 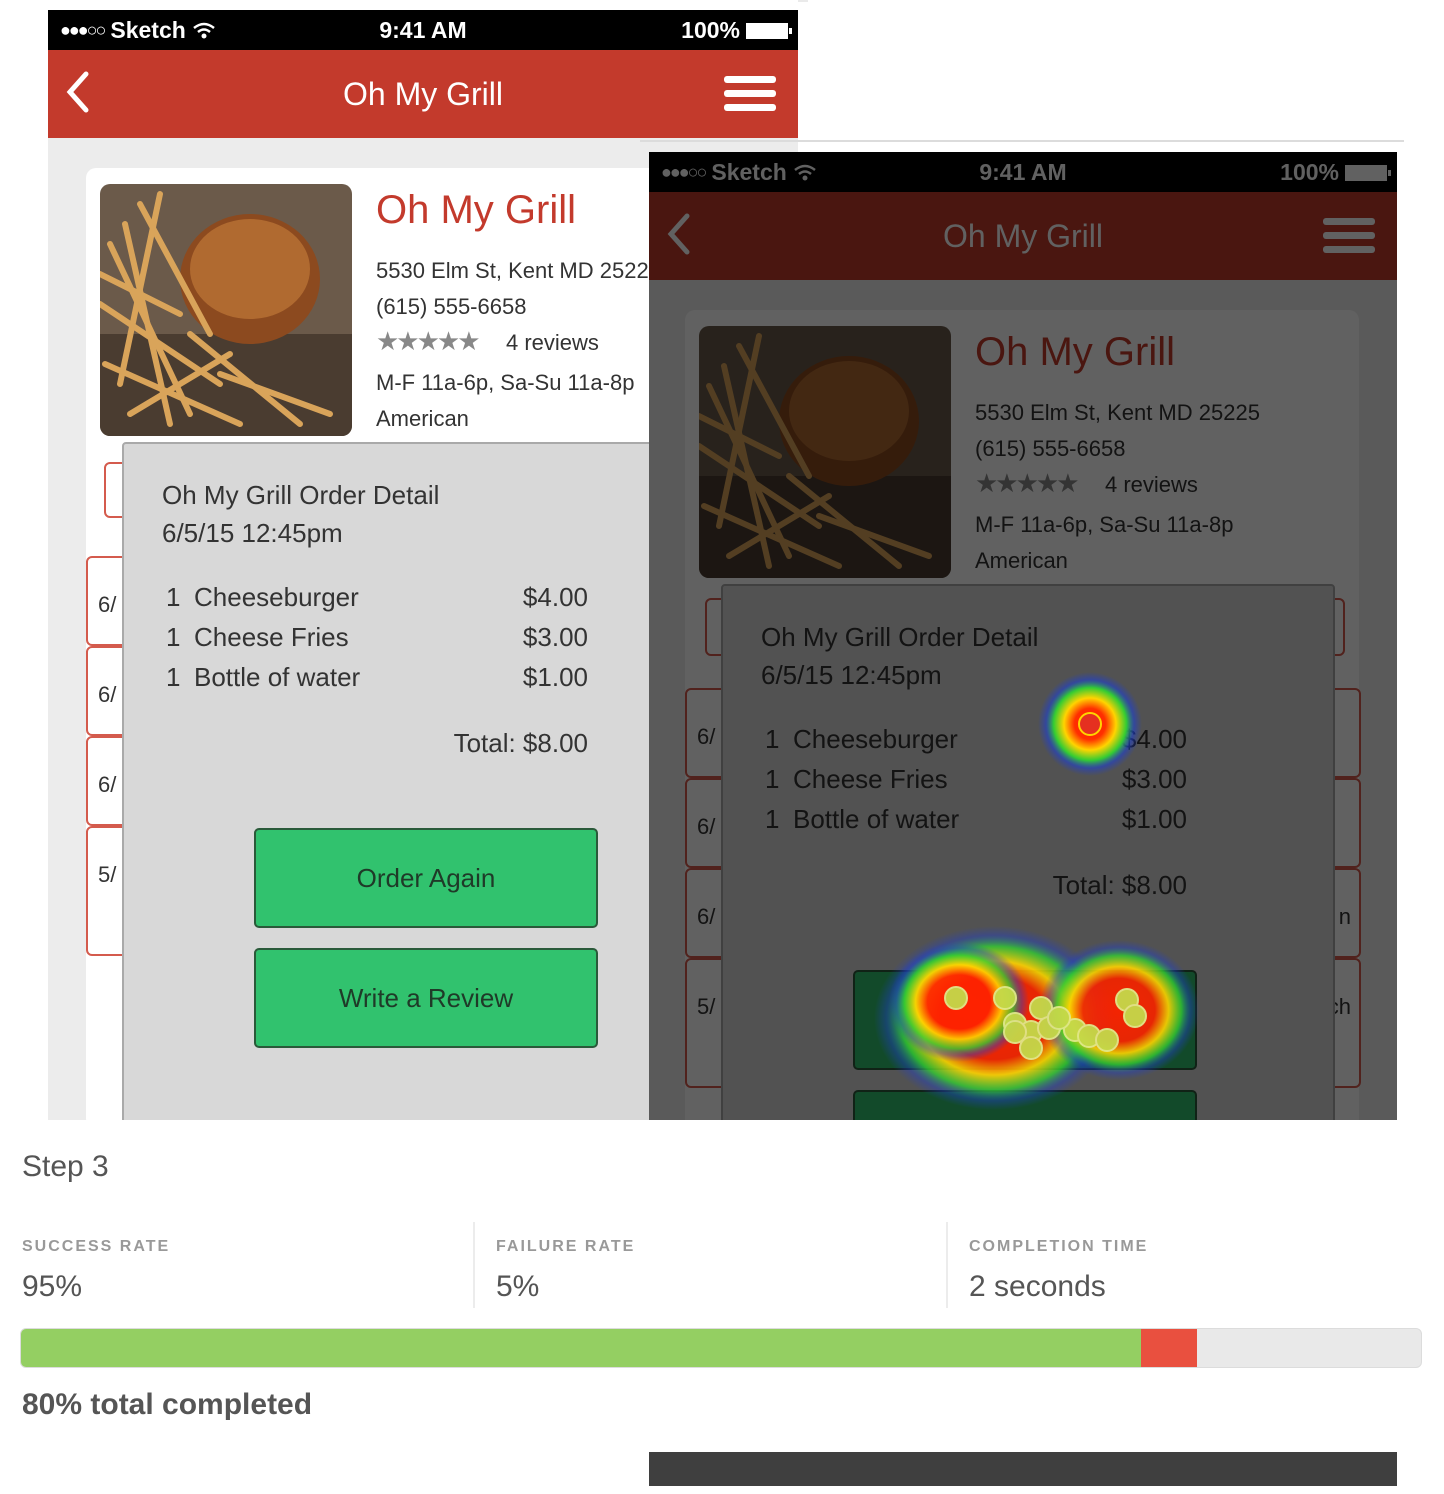 I want to click on completion-progress-bar, so click(x=721, y=1348).